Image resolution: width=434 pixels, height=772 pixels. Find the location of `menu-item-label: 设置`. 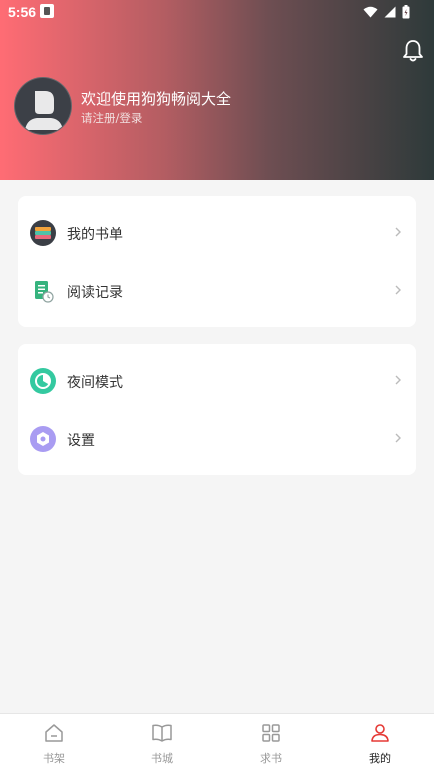

menu-item-label: 设置 is located at coordinates (81, 441).